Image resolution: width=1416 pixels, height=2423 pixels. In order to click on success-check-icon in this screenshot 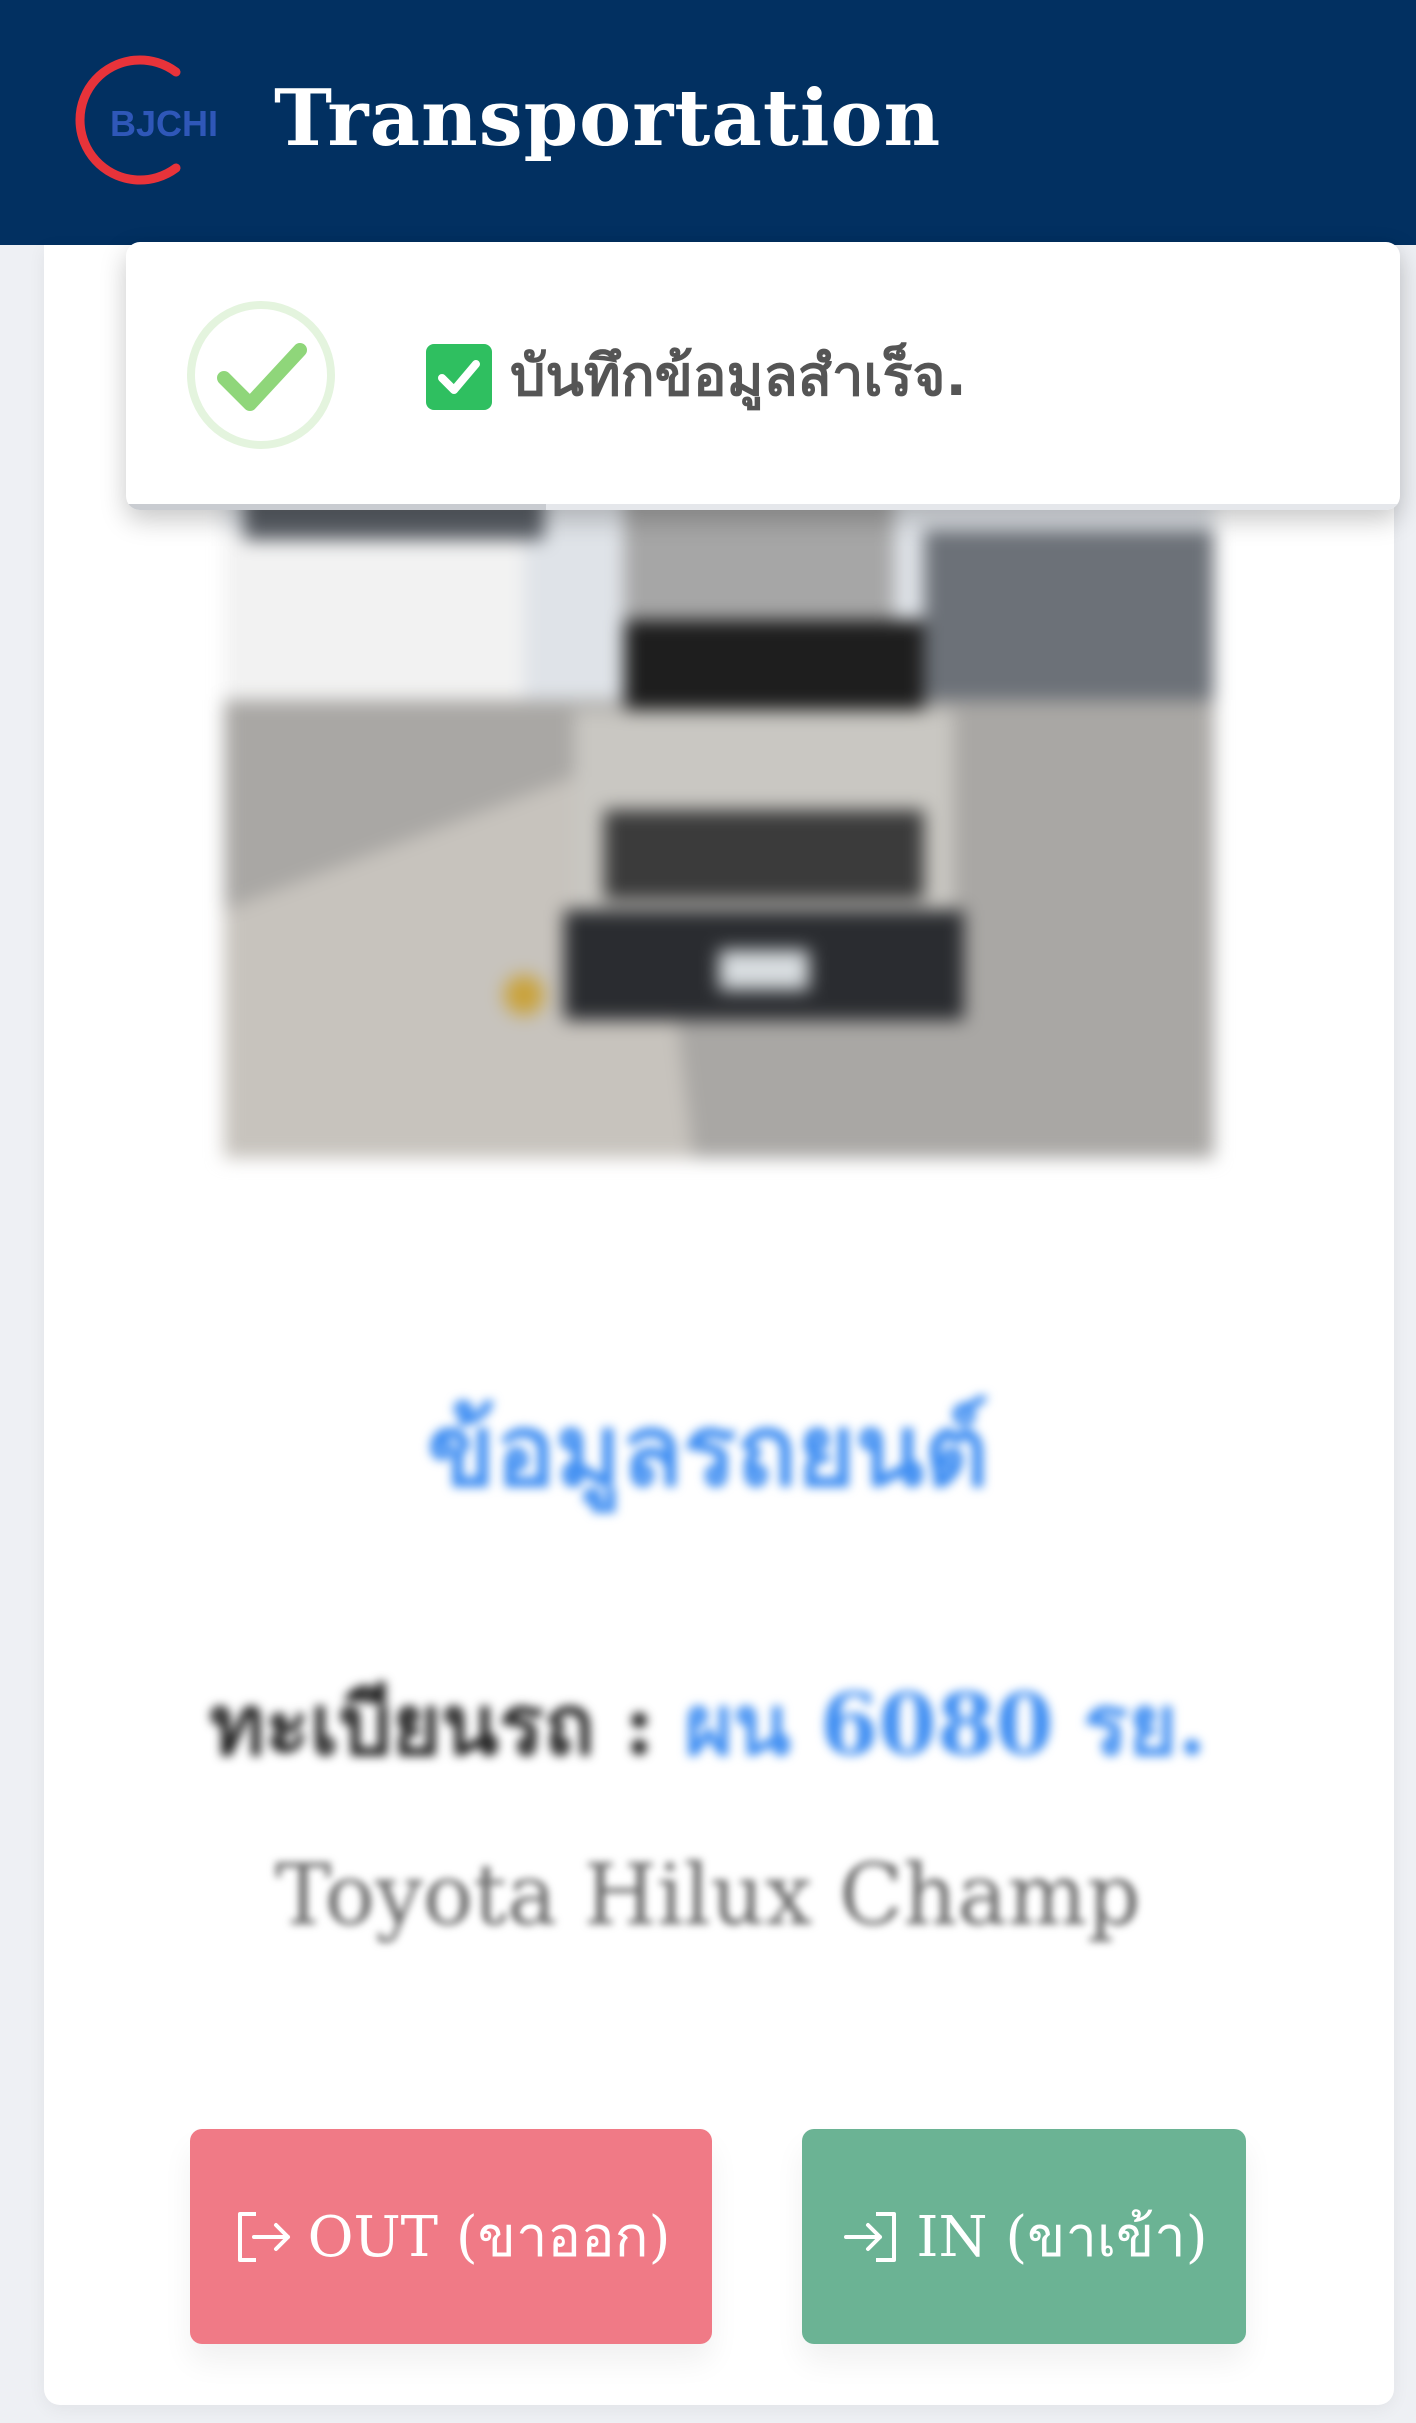, I will do `click(261, 375)`.